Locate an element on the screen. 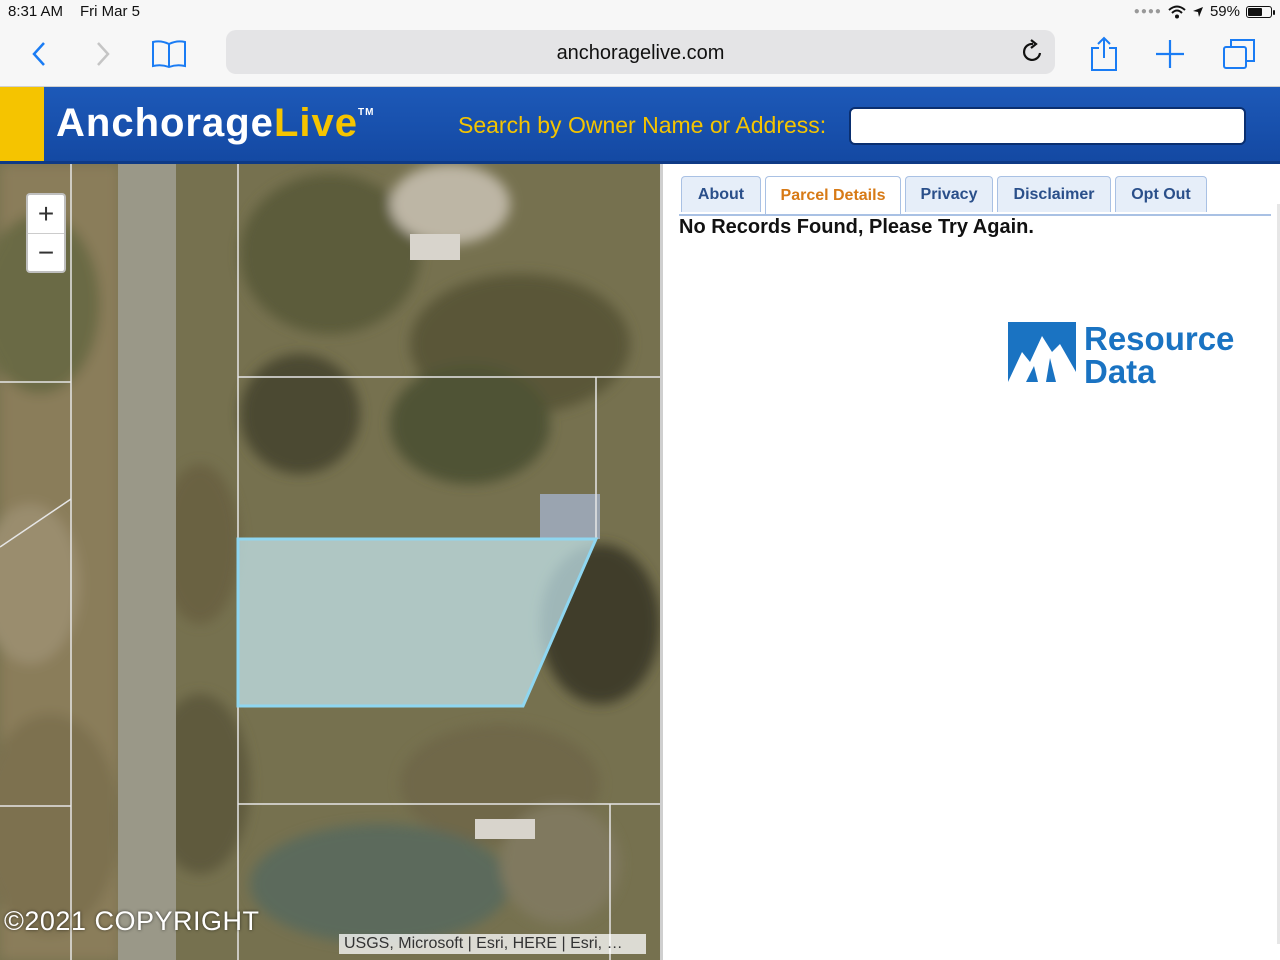  status-indicators: ●●●● 59% is located at coordinates (1204, 11).